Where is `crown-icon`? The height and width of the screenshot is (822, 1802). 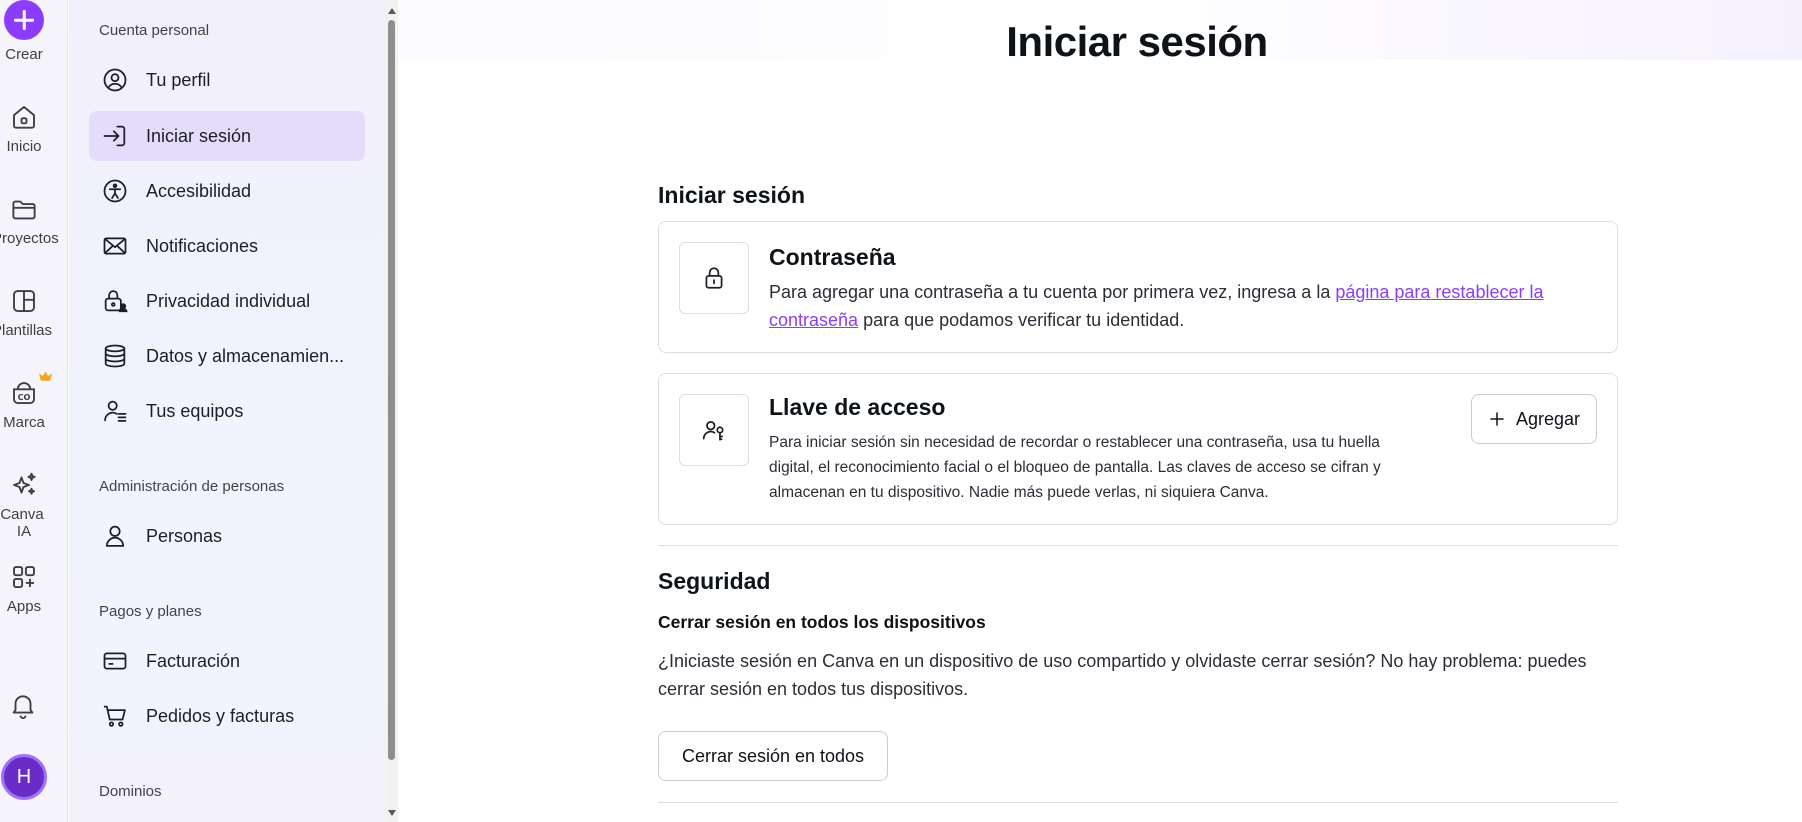
crown-icon is located at coordinates (45, 376).